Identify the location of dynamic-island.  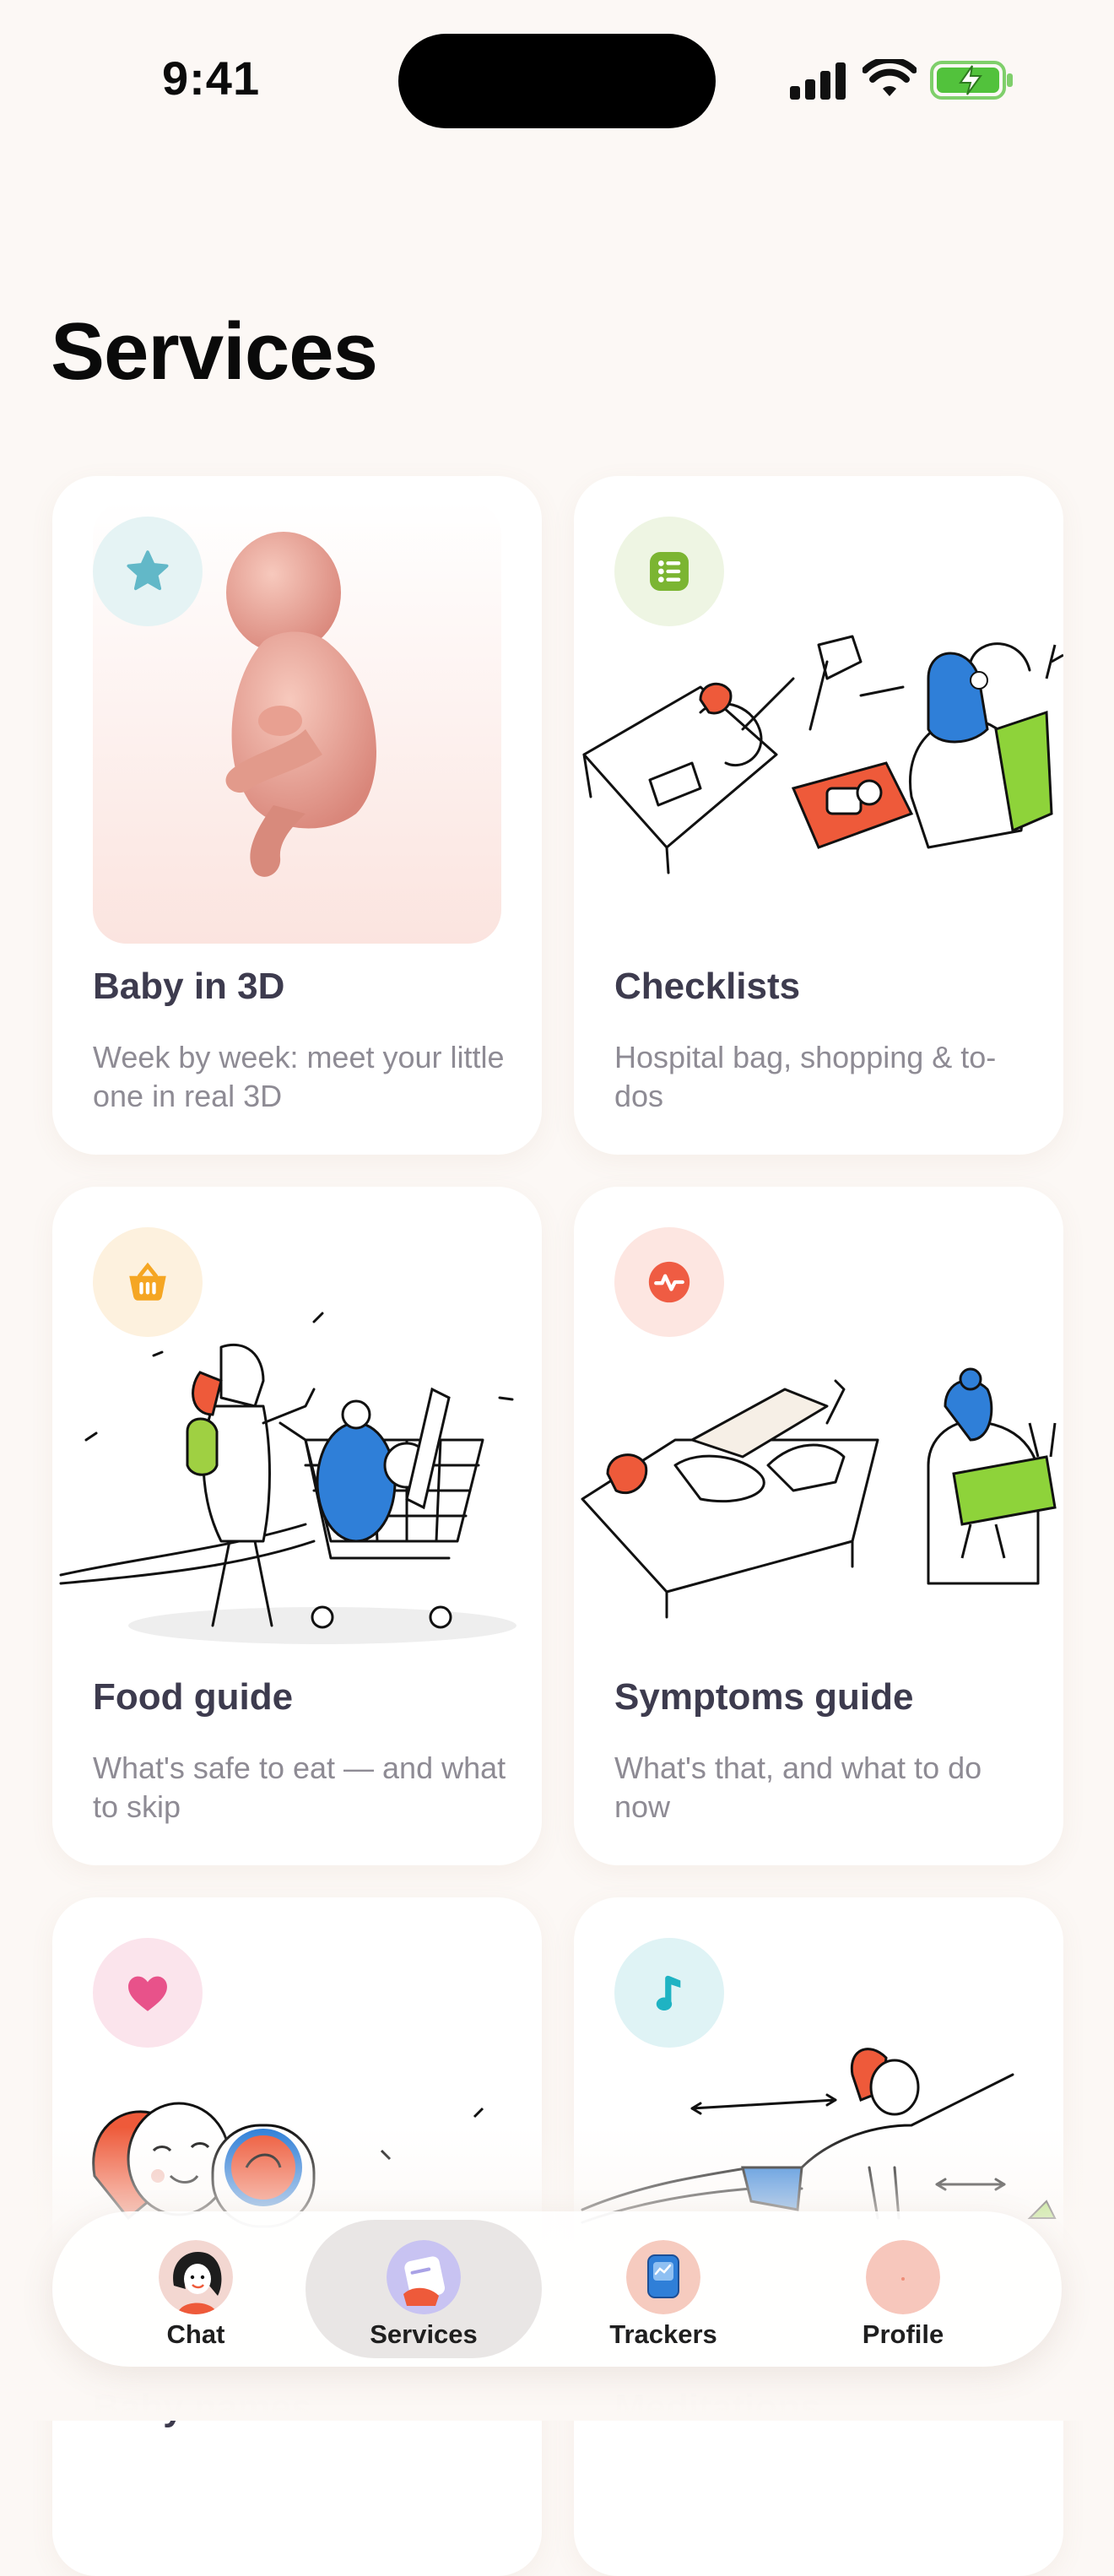
(557, 81).